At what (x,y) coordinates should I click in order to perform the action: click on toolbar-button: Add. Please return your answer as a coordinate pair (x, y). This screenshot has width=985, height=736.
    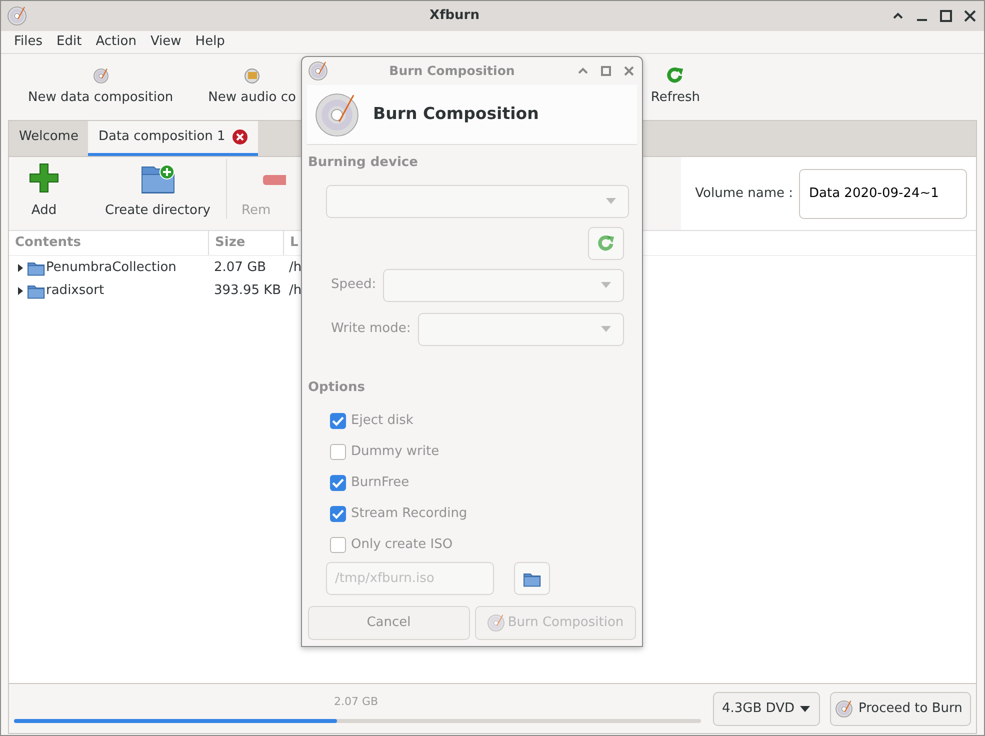
    Looking at the image, I should click on (49, 191).